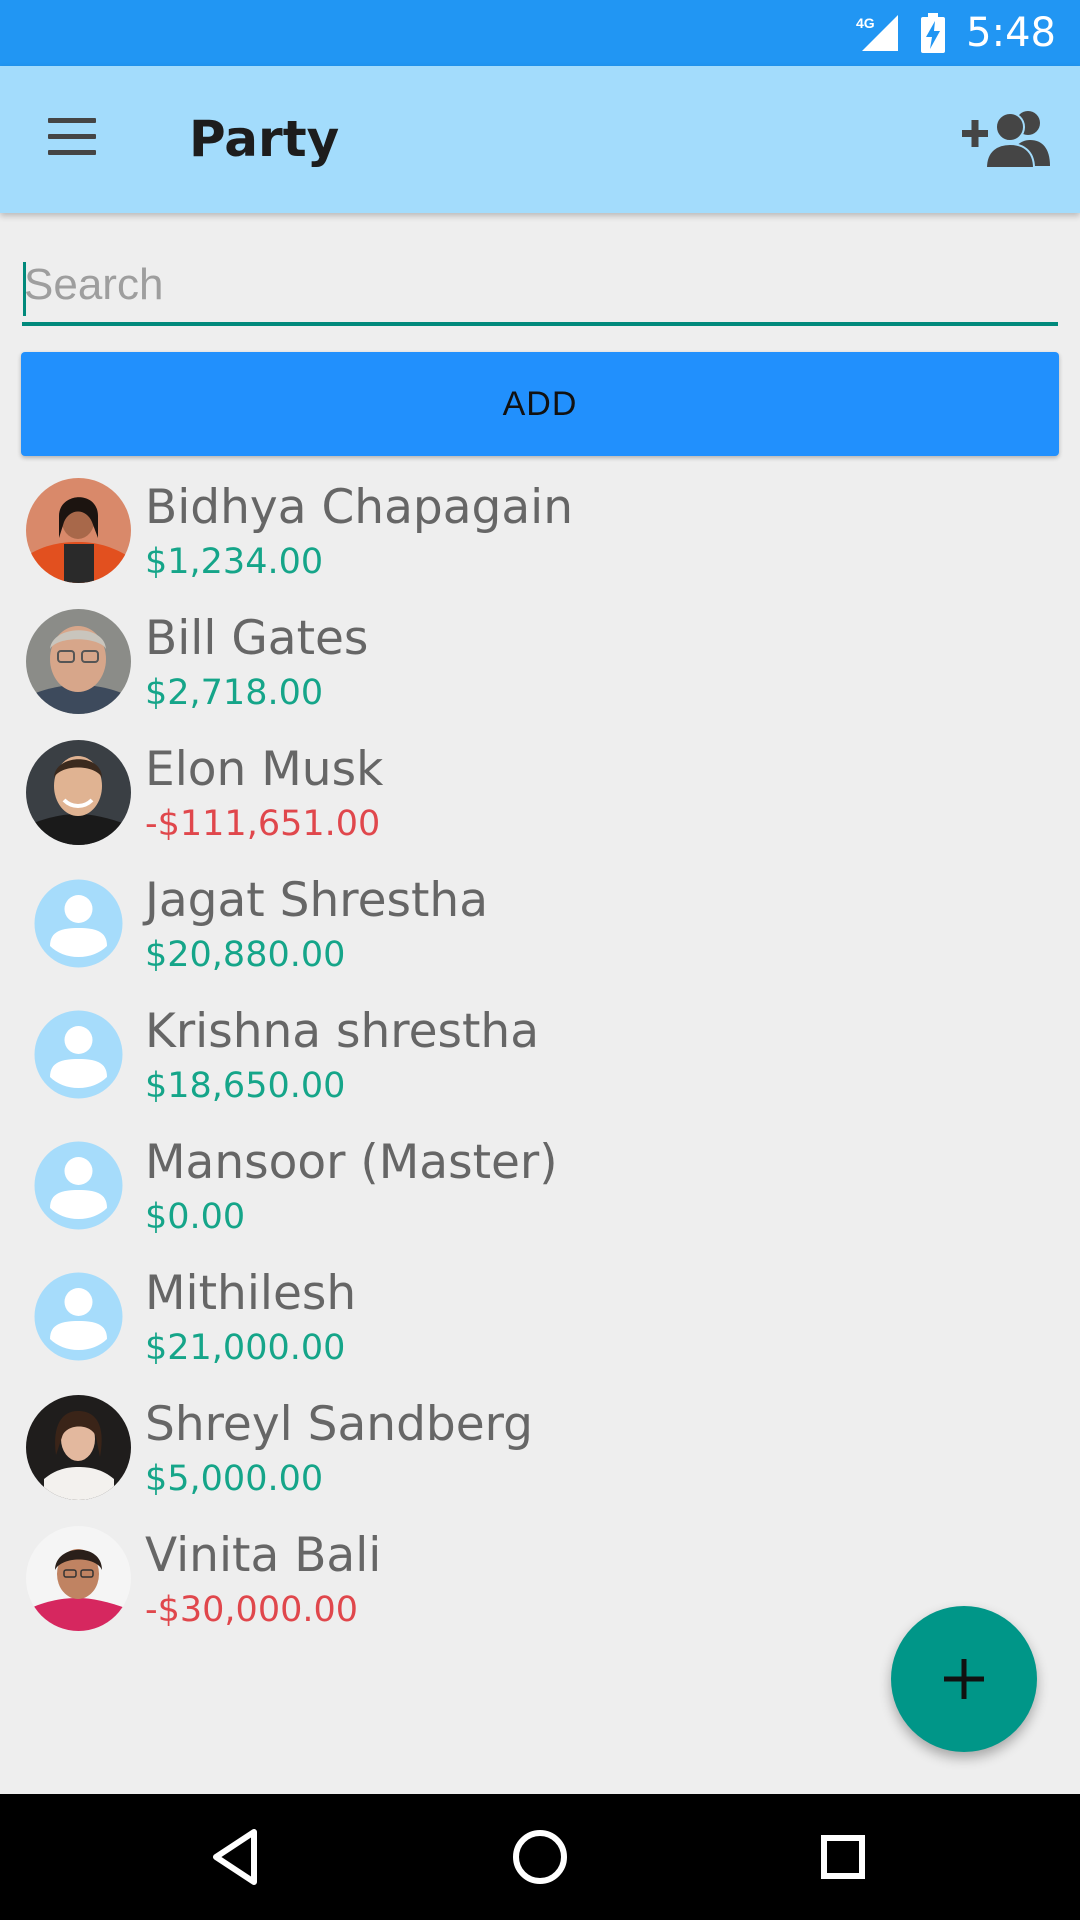  What do you see at coordinates (245, 1348) in the screenshot?
I see `party-balance: $21,000.00` at bounding box center [245, 1348].